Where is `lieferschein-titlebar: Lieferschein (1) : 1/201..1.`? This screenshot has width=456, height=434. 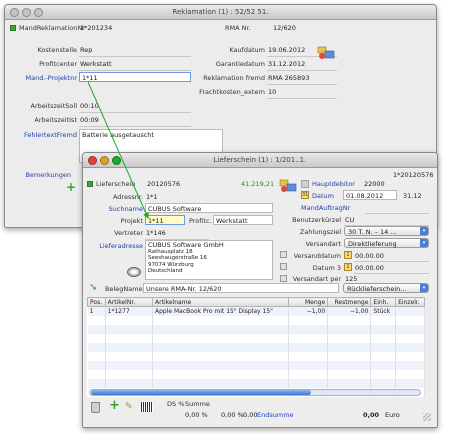 lieferschein-titlebar: Lieferschein (1) : 1/201..1. is located at coordinates (260, 160).